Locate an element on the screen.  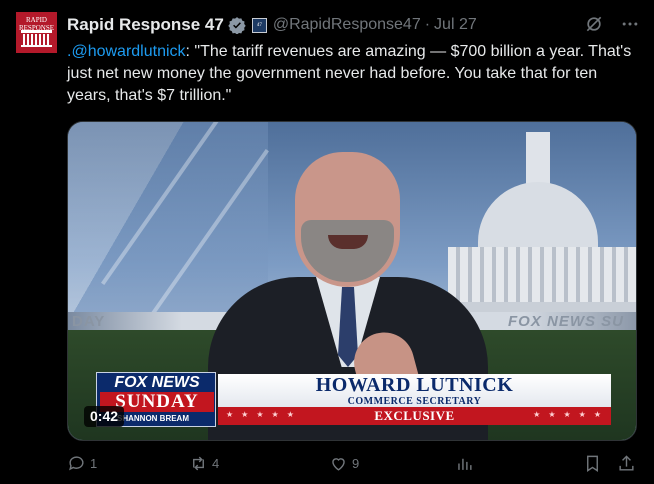
avatar-text-1: RAPID is located at coordinates (36, 20).